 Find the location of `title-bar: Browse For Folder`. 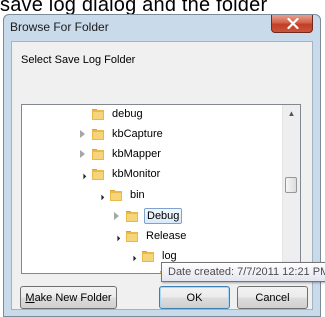

title-bar: Browse For Folder is located at coordinates (162, 28).